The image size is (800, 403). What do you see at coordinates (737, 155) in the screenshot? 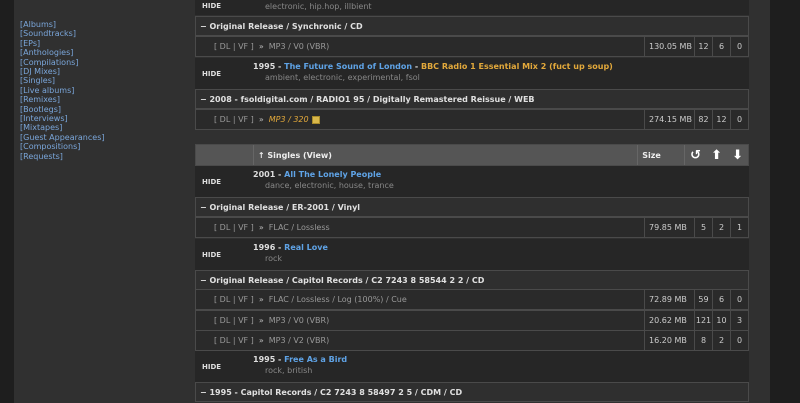
I see `leechers-column-icon: ⬇` at bounding box center [737, 155].